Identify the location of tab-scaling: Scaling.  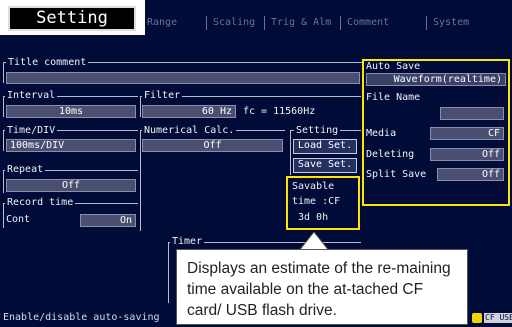
(235, 23).